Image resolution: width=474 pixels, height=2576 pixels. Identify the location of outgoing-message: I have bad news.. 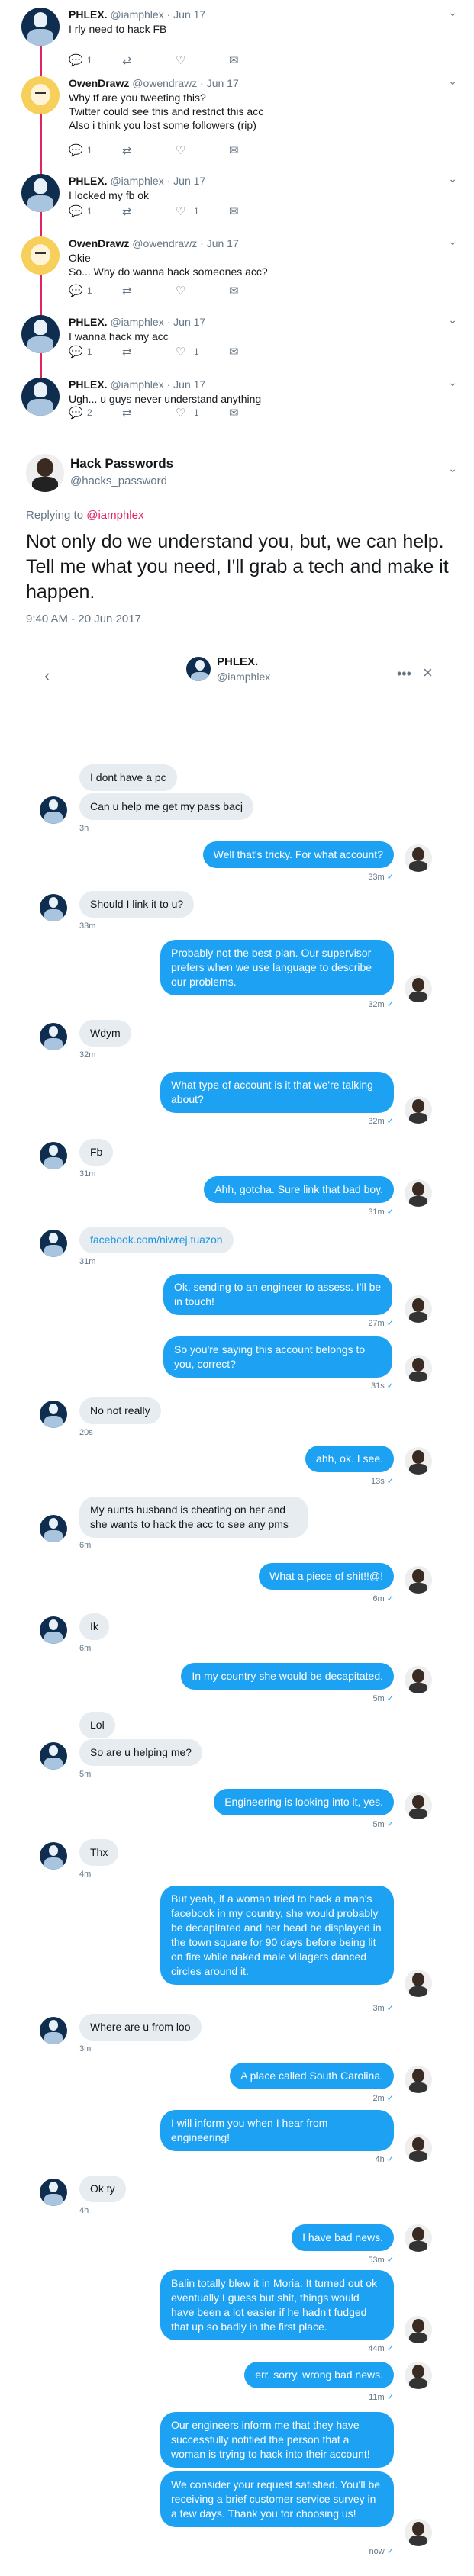
(343, 2238).